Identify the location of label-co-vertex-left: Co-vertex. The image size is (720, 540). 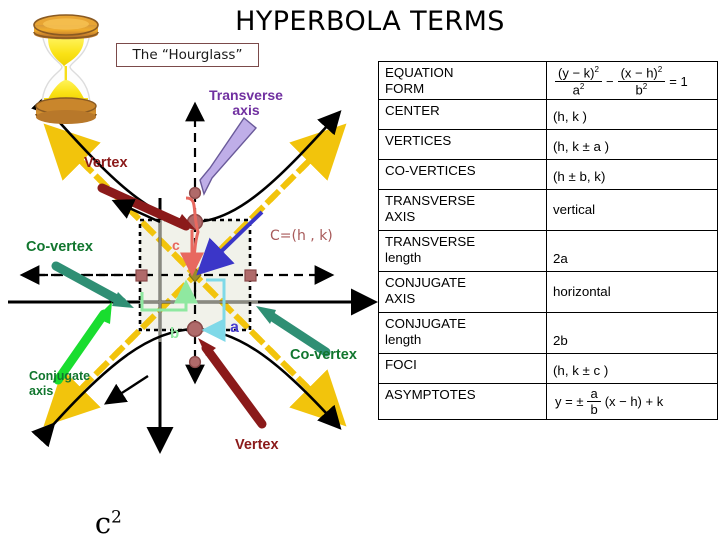
(59, 247).